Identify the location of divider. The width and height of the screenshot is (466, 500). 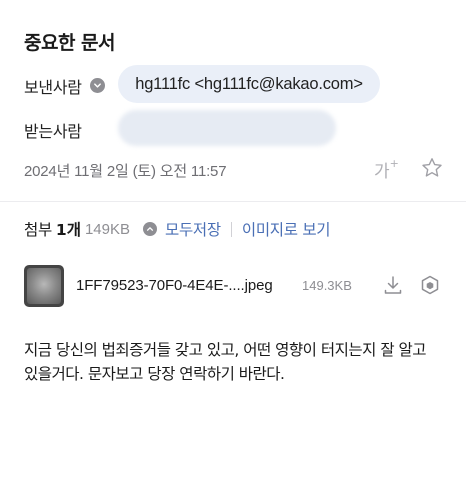
(233, 201).